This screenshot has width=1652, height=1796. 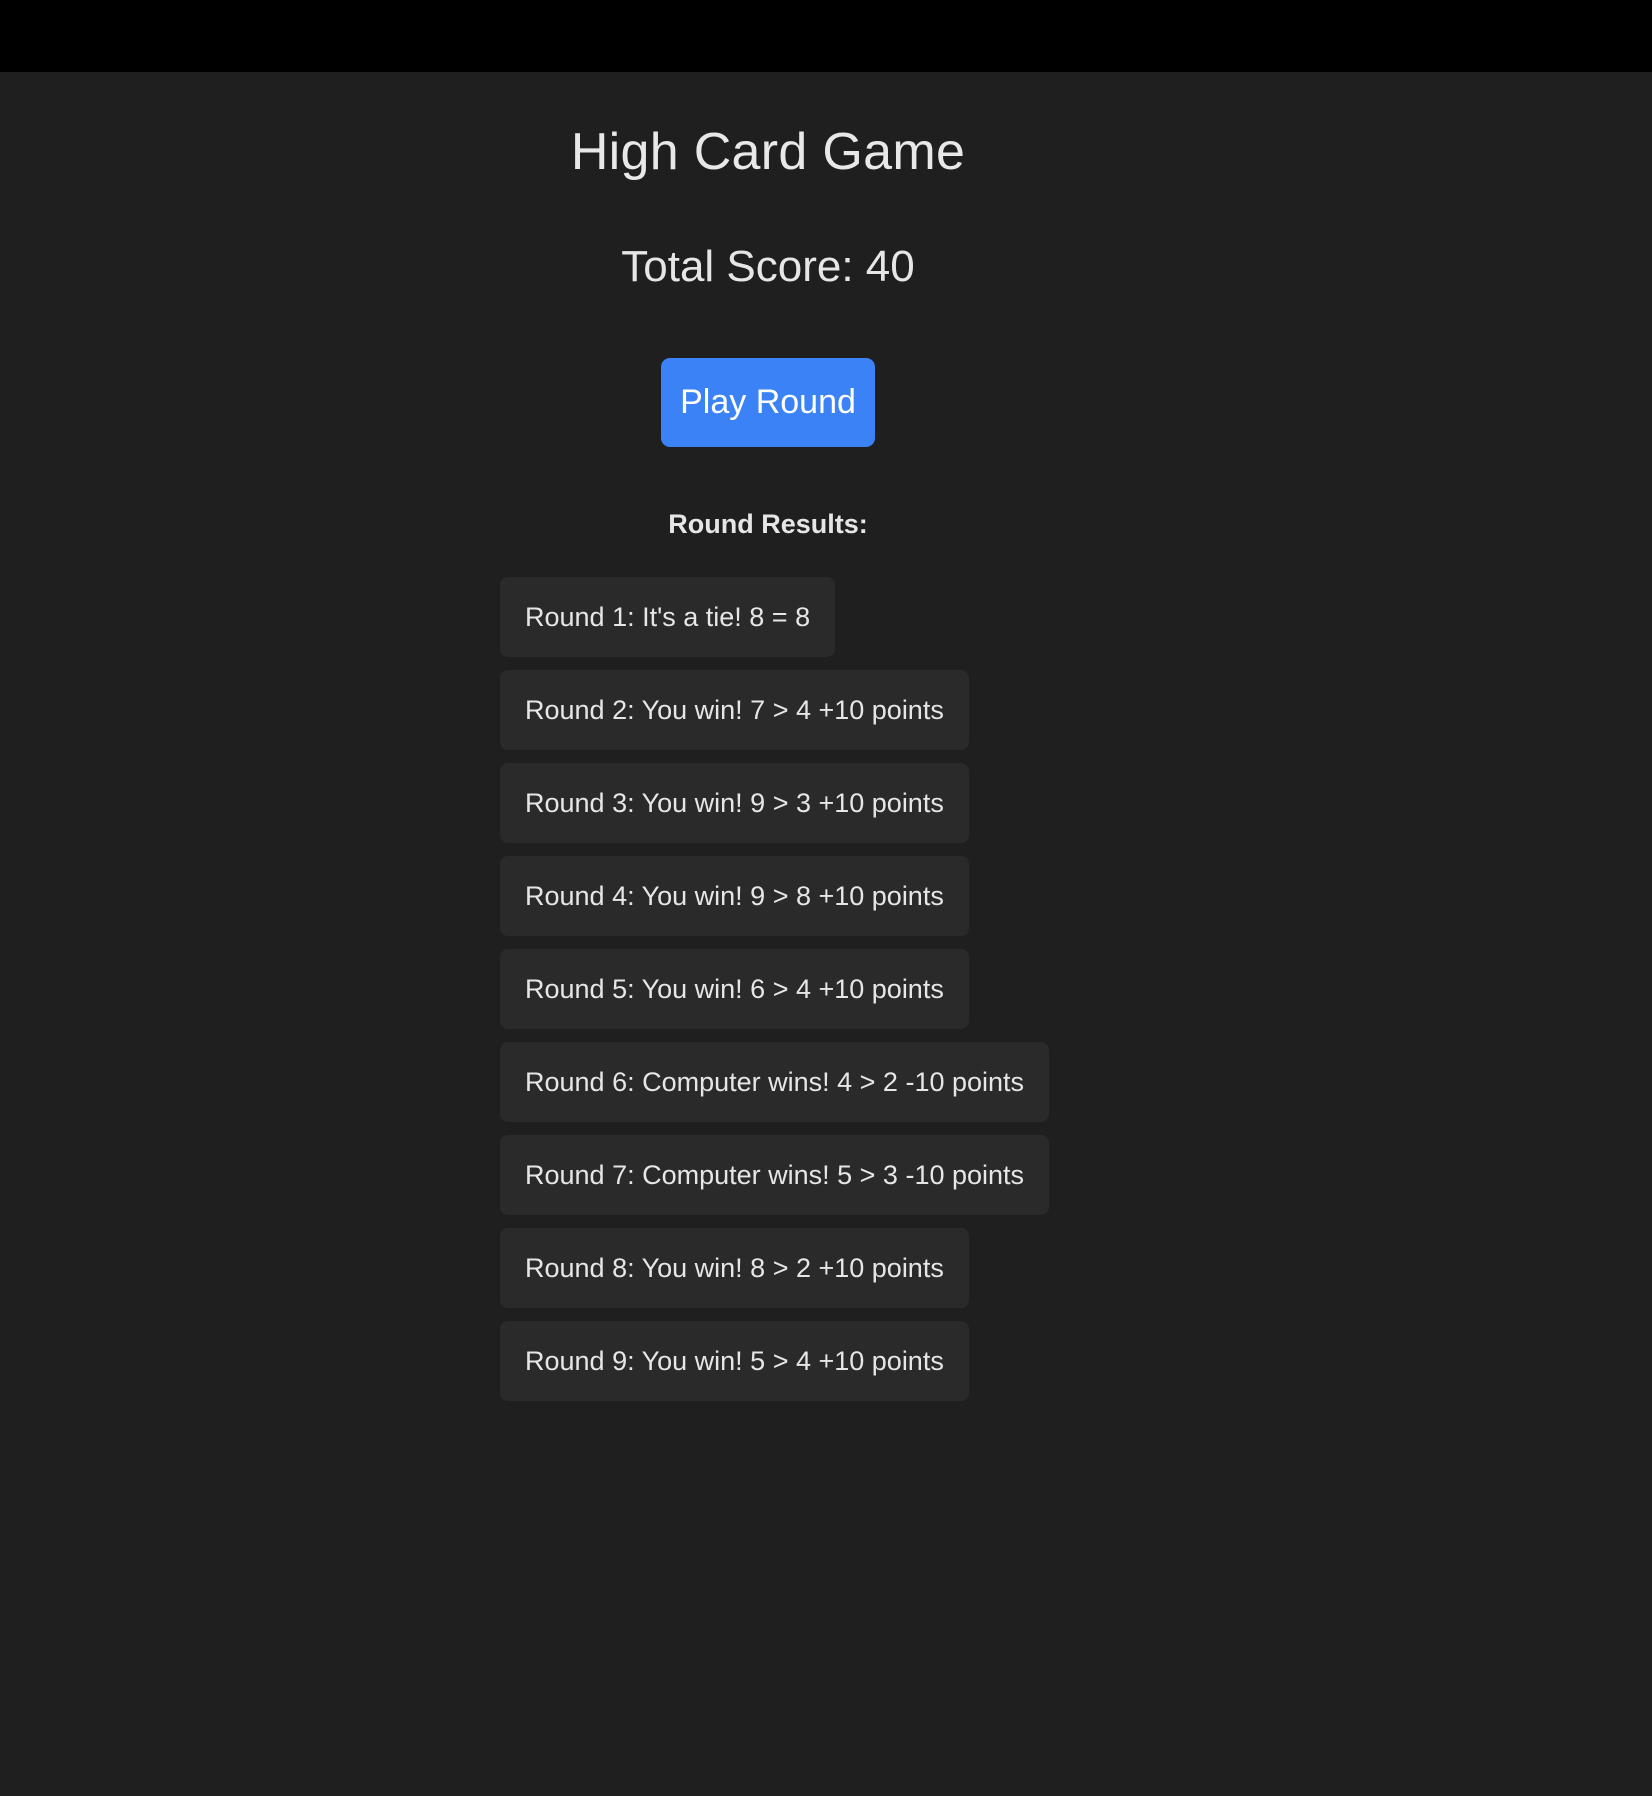 What do you see at coordinates (775, 1082) in the screenshot?
I see `result-item: Round 6: Computer wins! 4 > 2 -10 points` at bounding box center [775, 1082].